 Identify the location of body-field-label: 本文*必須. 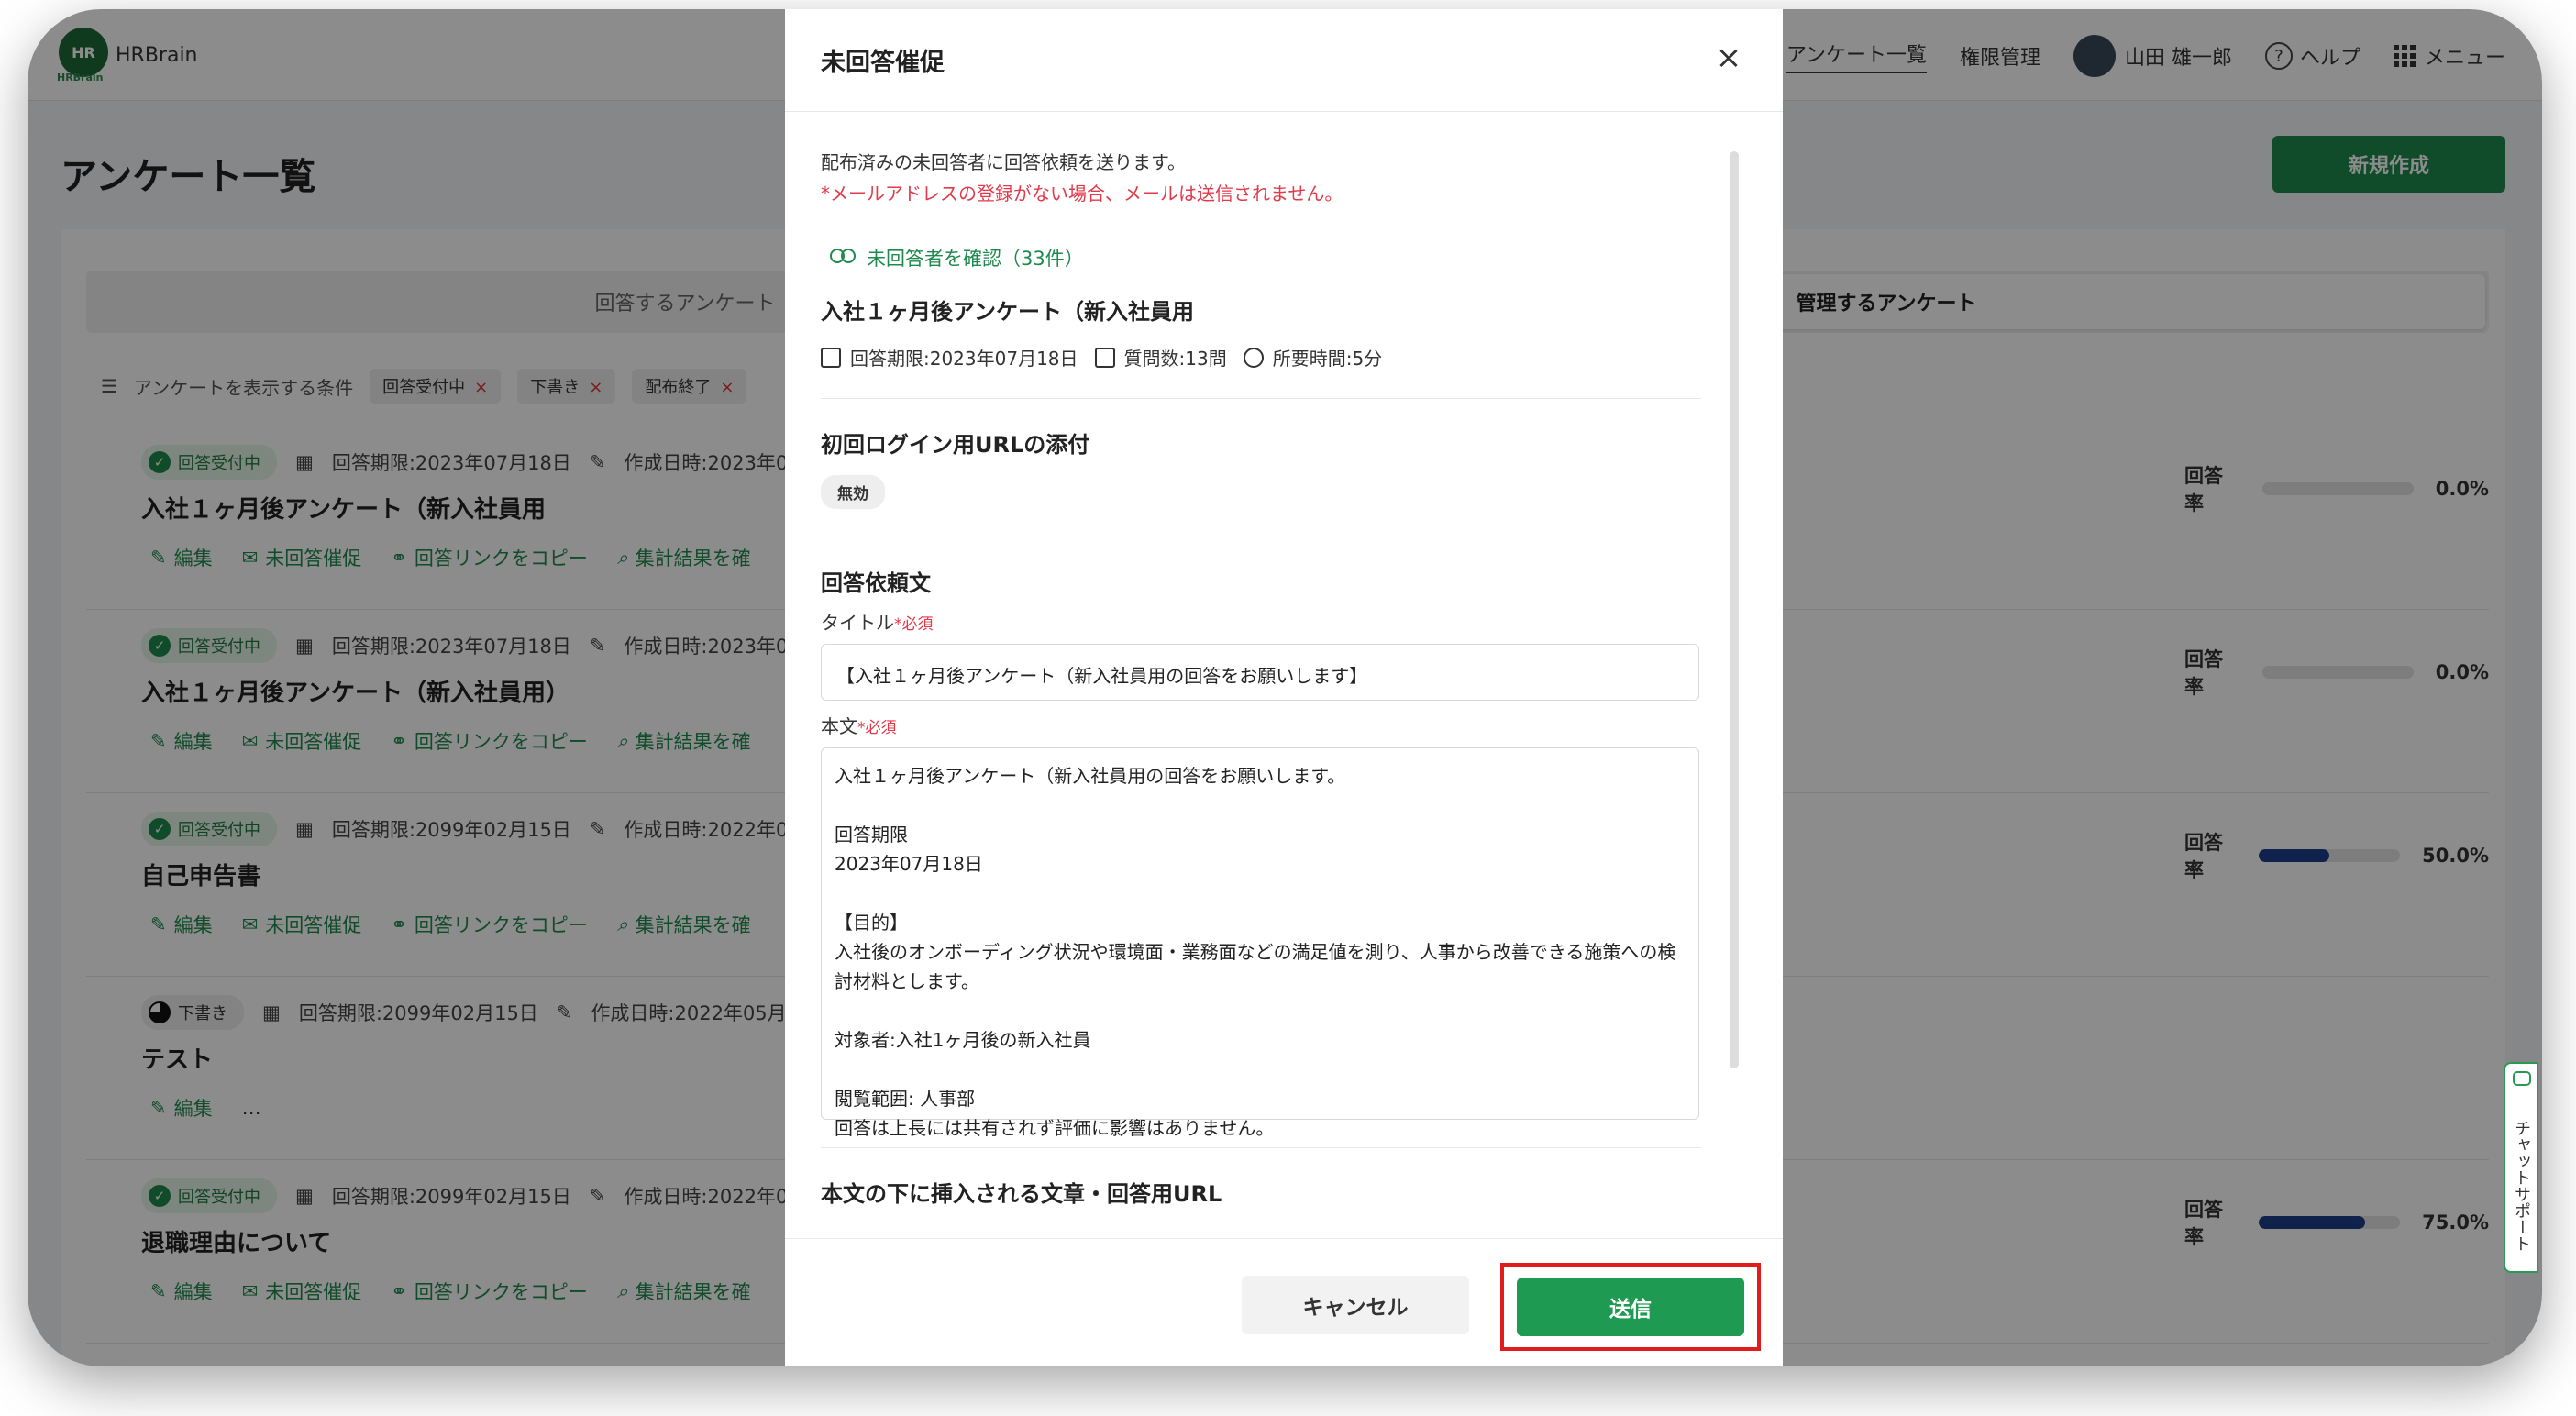
(1261, 725).